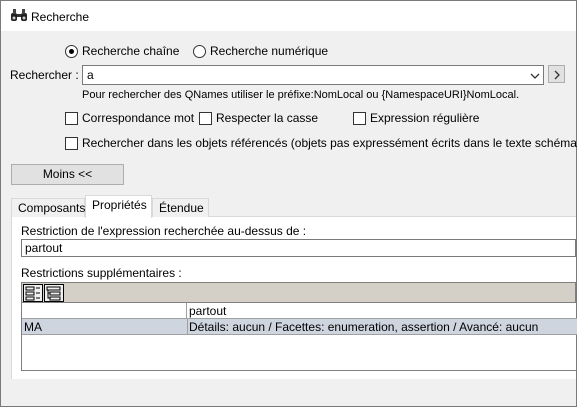 This screenshot has height=407, width=577. I want to click on checkbox-word-match: Correspondance mot, so click(129, 118).